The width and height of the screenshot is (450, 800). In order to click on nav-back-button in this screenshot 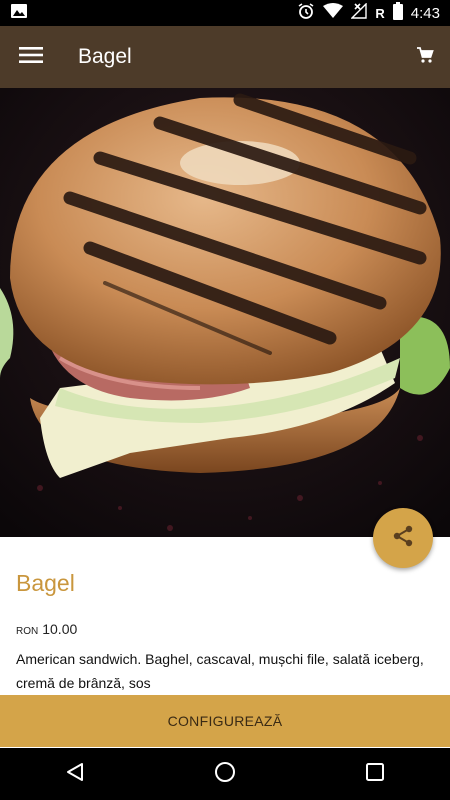, I will do `click(75, 774)`.